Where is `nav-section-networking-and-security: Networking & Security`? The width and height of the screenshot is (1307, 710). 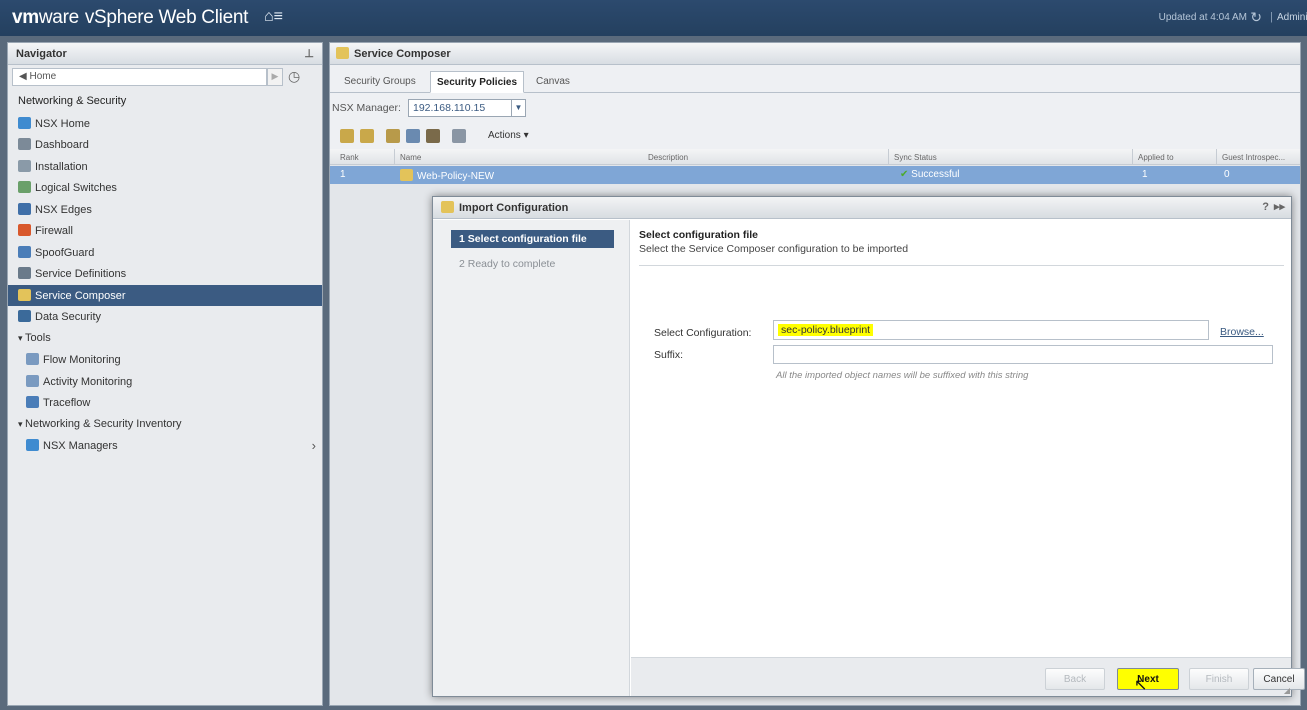 nav-section-networking-and-security: Networking & Security is located at coordinates (165, 102).